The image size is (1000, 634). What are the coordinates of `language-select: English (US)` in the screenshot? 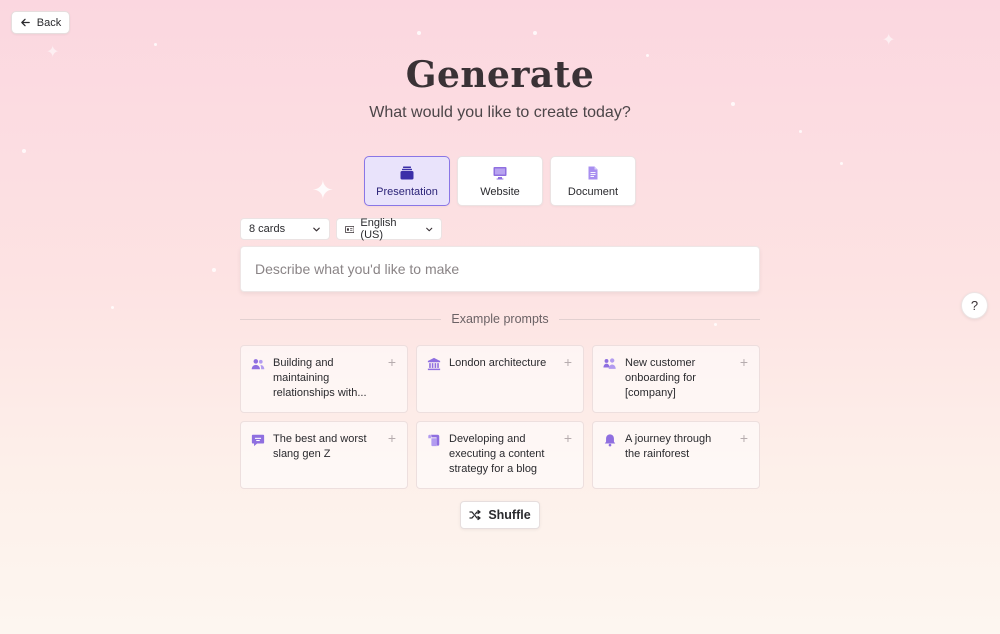 It's located at (389, 229).